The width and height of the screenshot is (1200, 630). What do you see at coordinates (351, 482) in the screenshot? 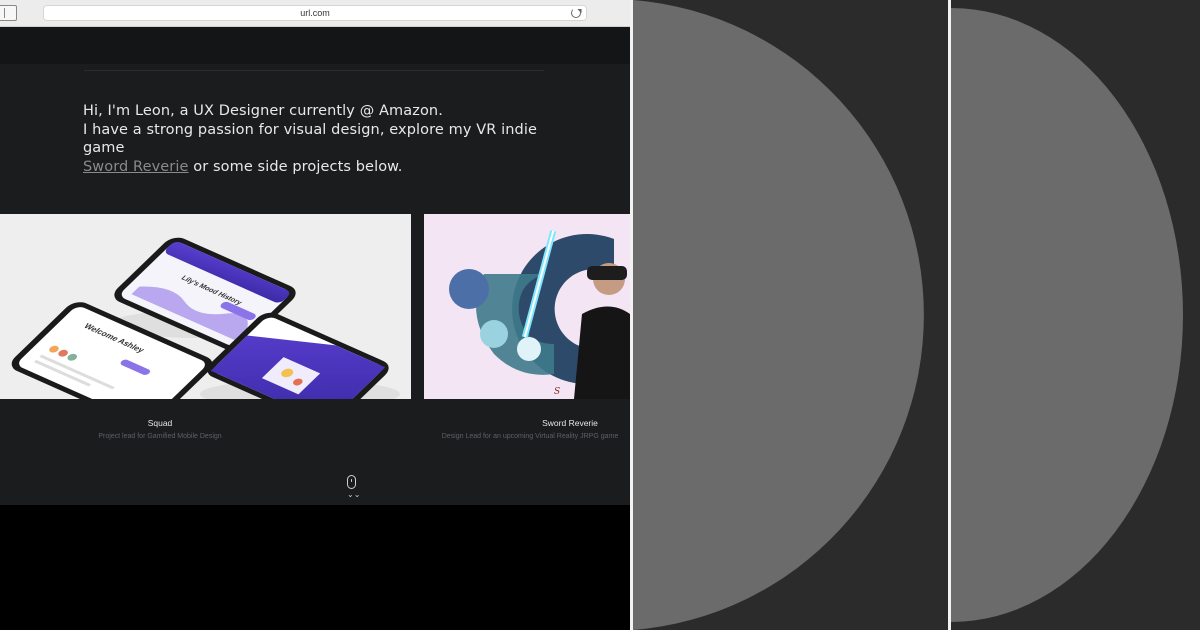
I see `mouse-scroll-icon` at bounding box center [351, 482].